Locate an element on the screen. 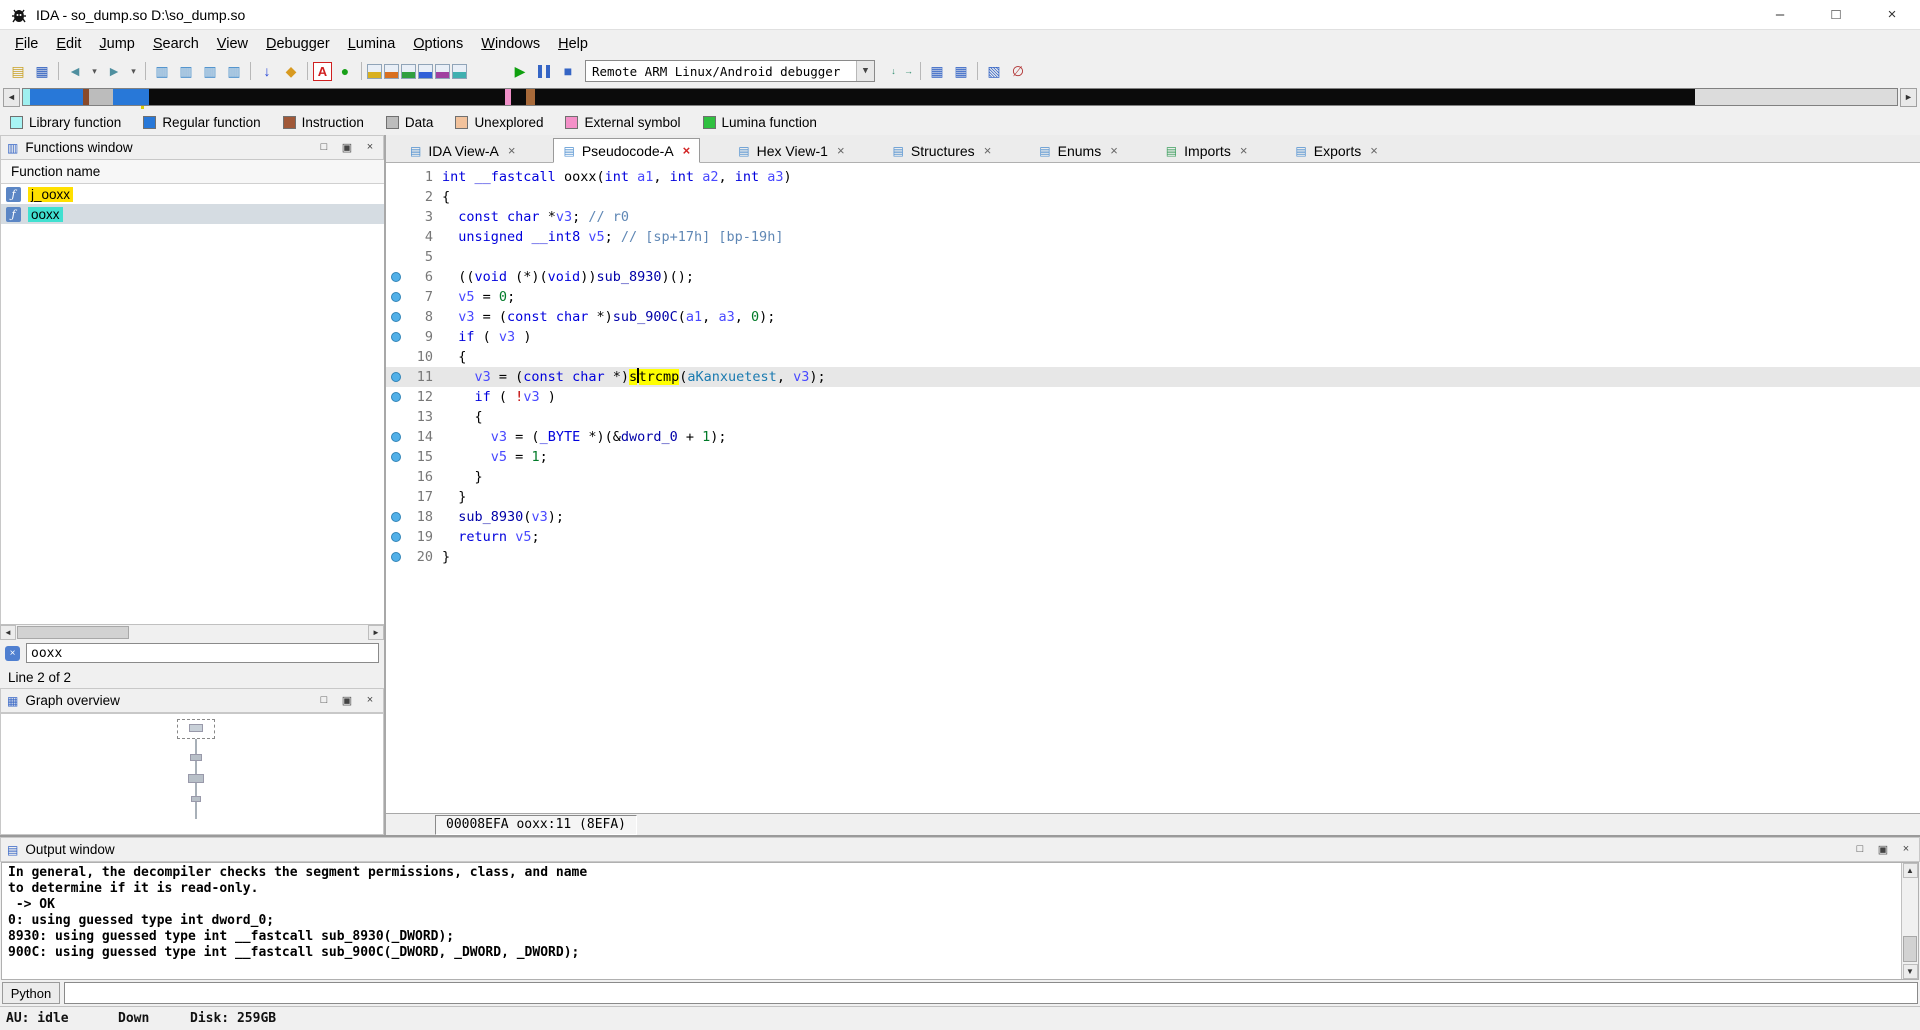 The width and height of the screenshot is (1920, 1030). functions-horizontal-scrollbar: ◄ ► is located at coordinates (192, 632).